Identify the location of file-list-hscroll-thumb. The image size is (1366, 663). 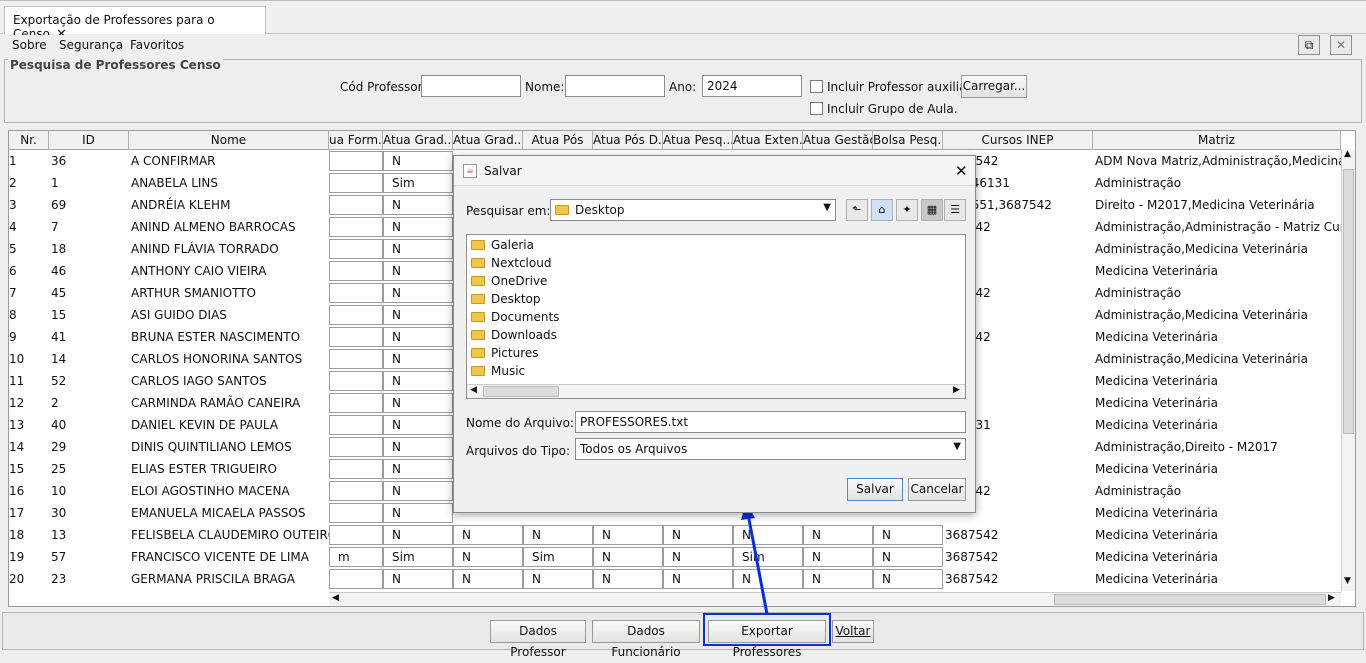
(521, 391).